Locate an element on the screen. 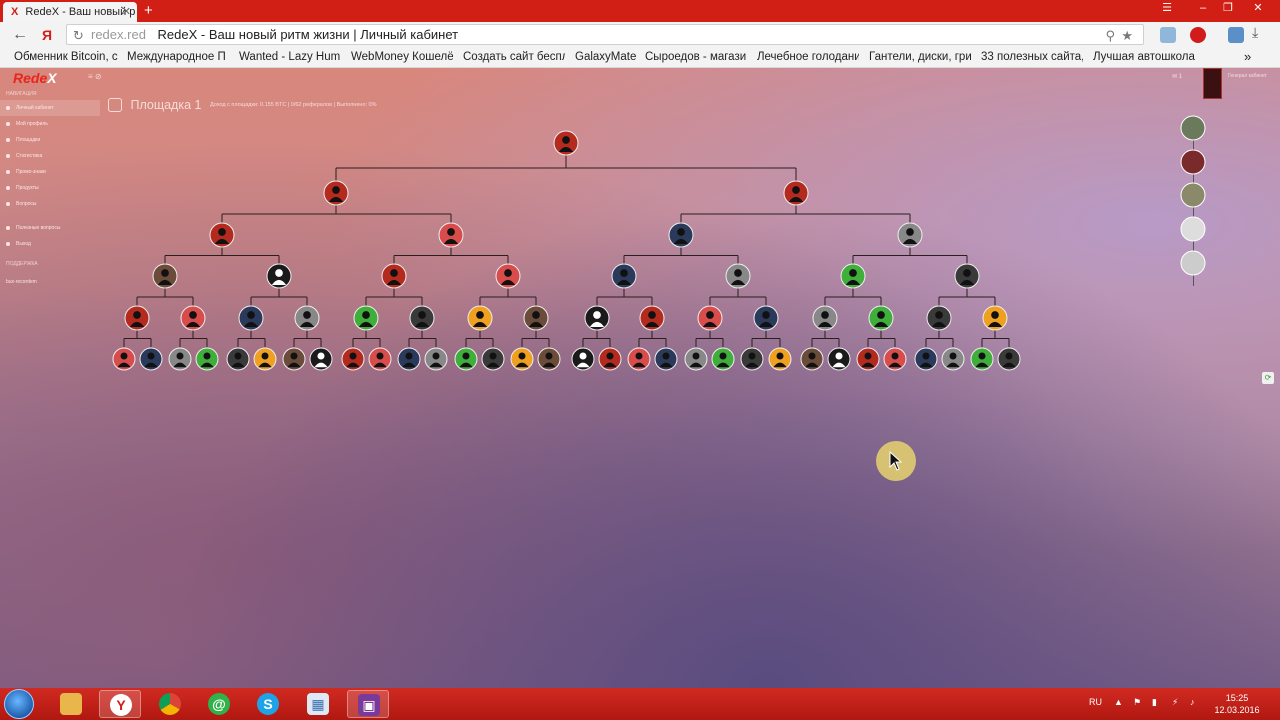 This screenshot has width=1280, height=720. volume-icon: ♪ is located at coordinates (1192, 702).